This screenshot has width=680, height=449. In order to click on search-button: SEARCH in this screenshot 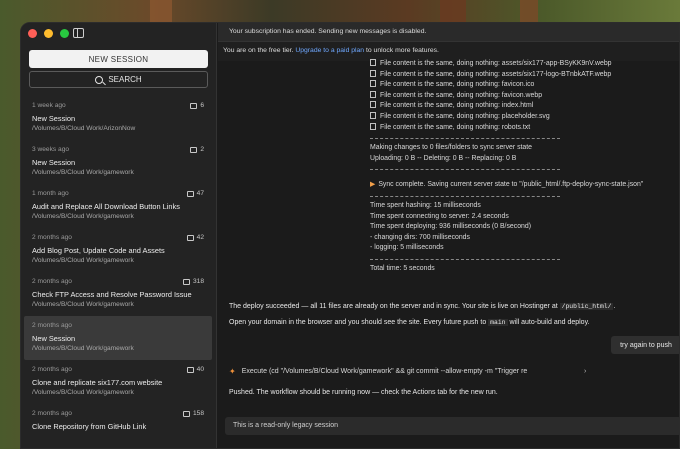, I will do `click(118, 79)`.